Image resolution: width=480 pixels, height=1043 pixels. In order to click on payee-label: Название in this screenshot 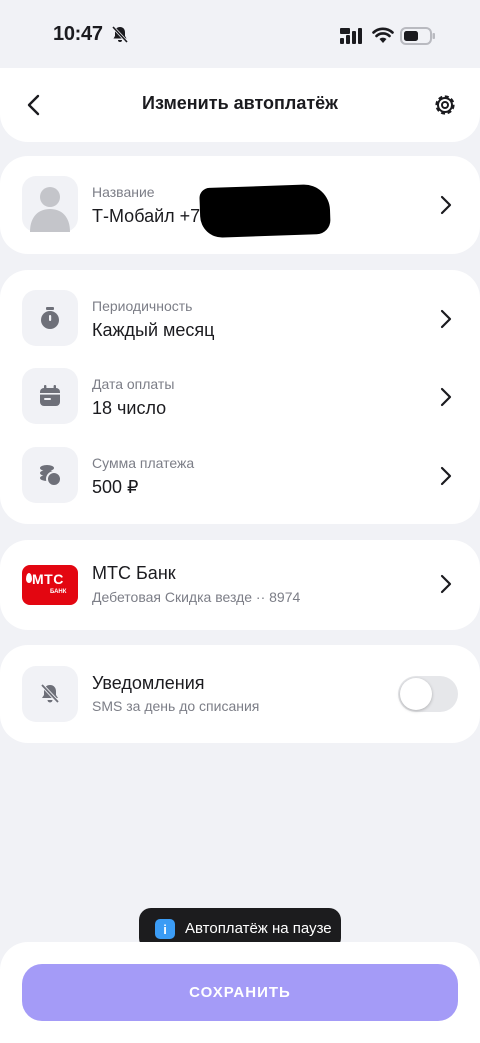, I will do `click(123, 192)`.